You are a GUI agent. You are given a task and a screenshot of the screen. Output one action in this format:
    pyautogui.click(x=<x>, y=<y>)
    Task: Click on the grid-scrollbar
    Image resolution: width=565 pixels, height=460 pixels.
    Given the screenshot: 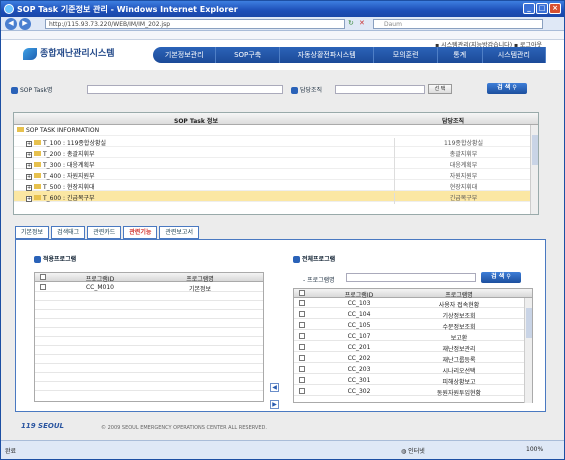 What is the action you would take?
    pyautogui.click(x=534, y=169)
    